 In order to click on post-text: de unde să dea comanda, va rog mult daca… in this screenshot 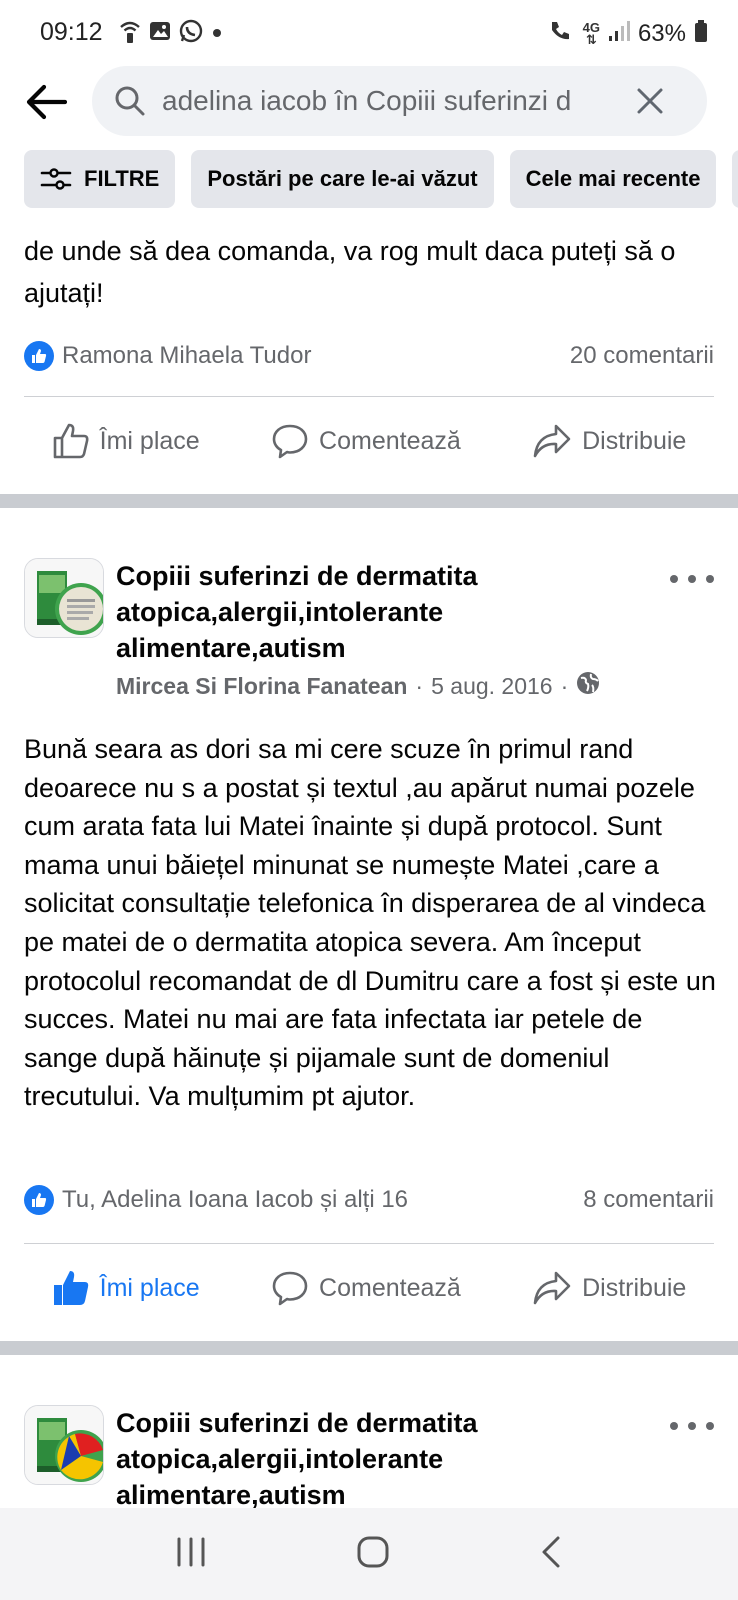, I will do `click(350, 272)`.